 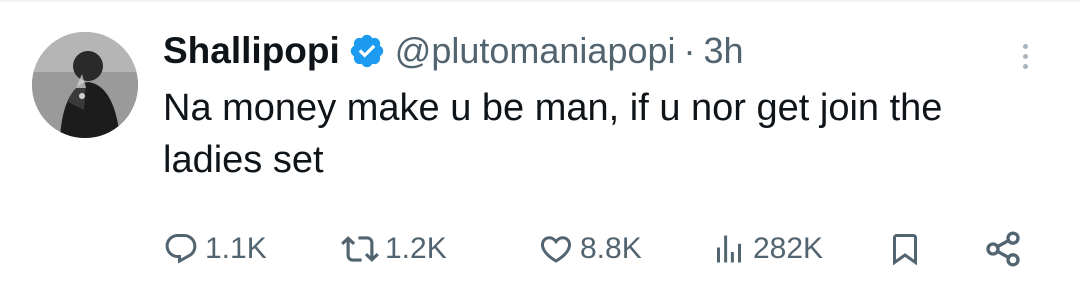 I want to click on heart-icon, so click(x=556, y=249).